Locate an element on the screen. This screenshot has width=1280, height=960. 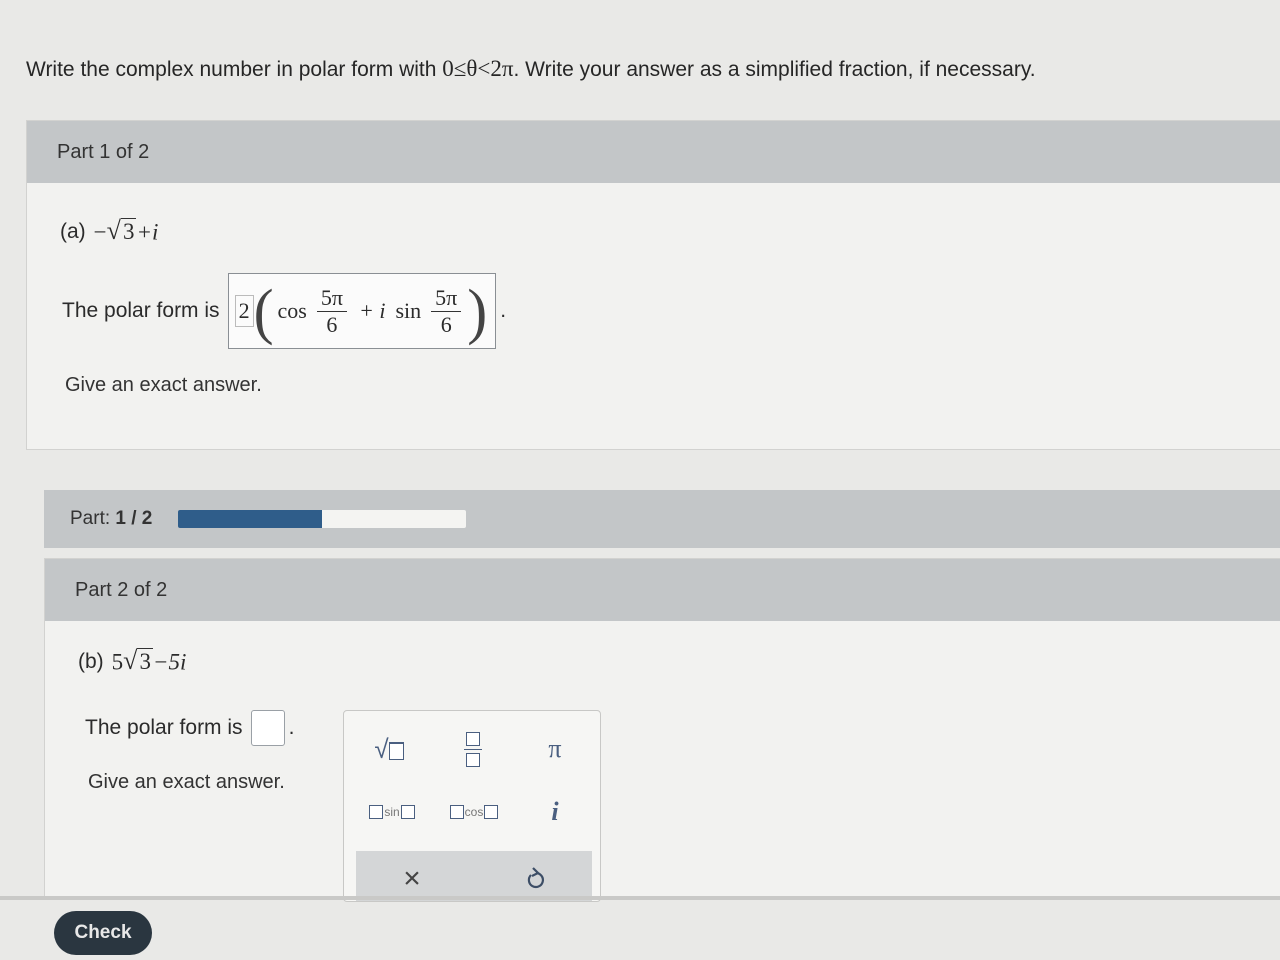
sin-key: sin is located at coordinates (392, 812).